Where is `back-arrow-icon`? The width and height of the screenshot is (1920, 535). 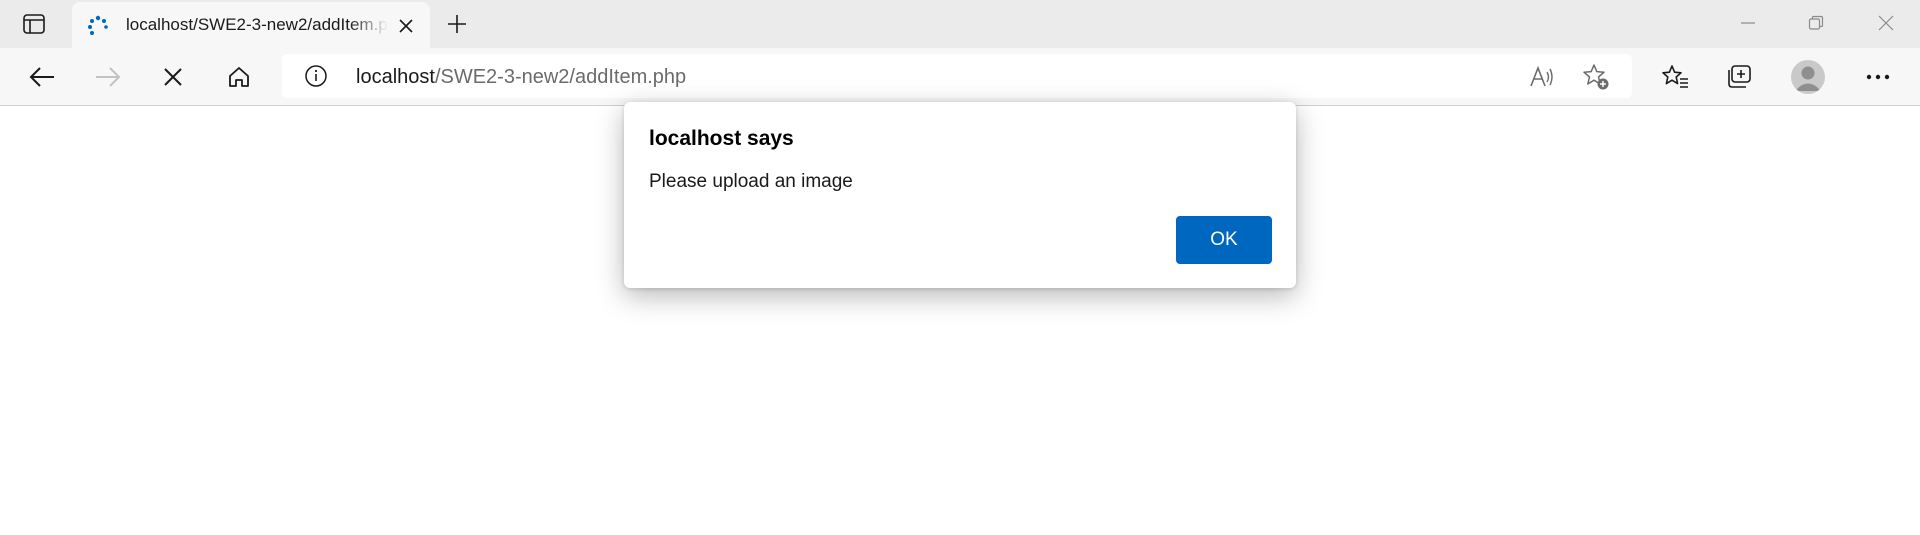 back-arrow-icon is located at coordinates (41, 77).